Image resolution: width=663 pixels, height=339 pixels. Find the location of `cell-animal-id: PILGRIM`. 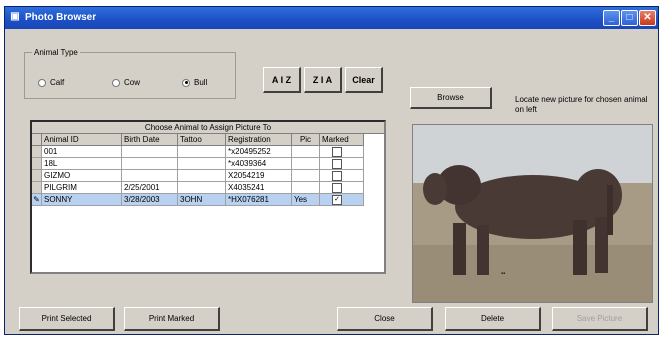

cell-animal-id: PILGRIM is located at coordinates (82, 188).